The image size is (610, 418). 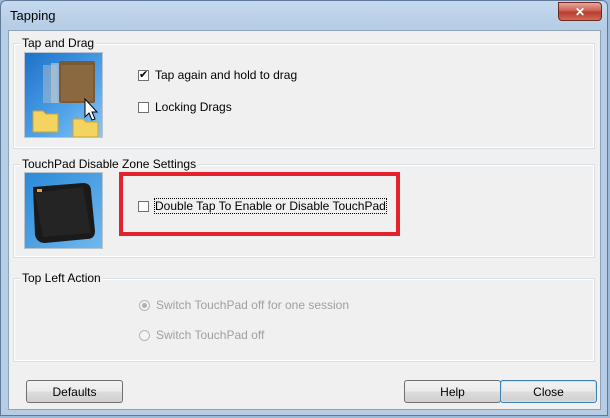 What do you see at coordinates (193, 107) in the screenshot?
I see `locking-drags-label: Locking Drags` at bounding box center [193, 107].